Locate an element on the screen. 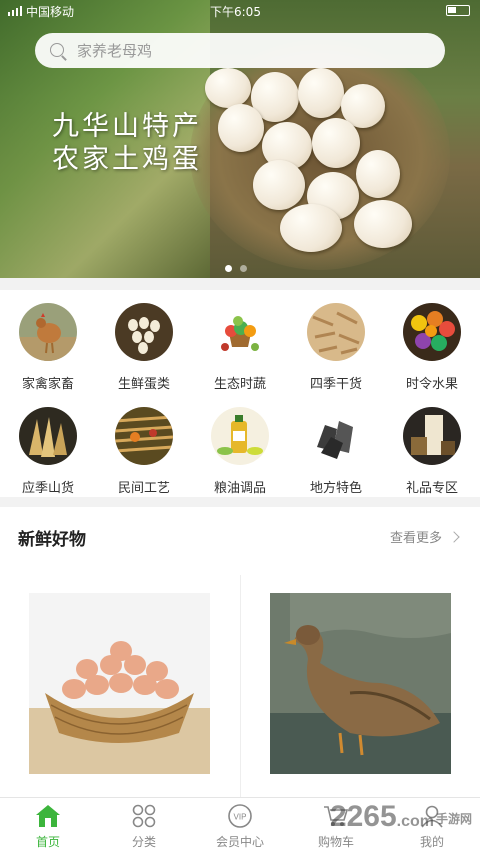 The image size is (480, 853). category-icon is located at coordinates (144, 816).